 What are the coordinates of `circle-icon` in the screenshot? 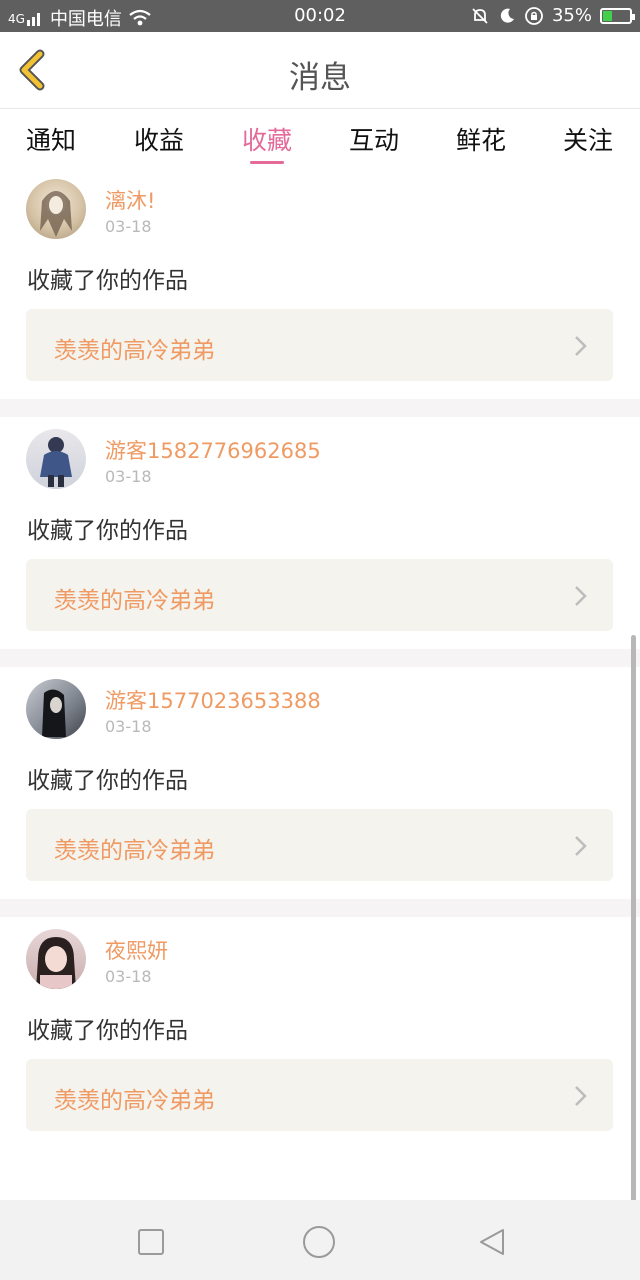 It's located at (319, 1242).